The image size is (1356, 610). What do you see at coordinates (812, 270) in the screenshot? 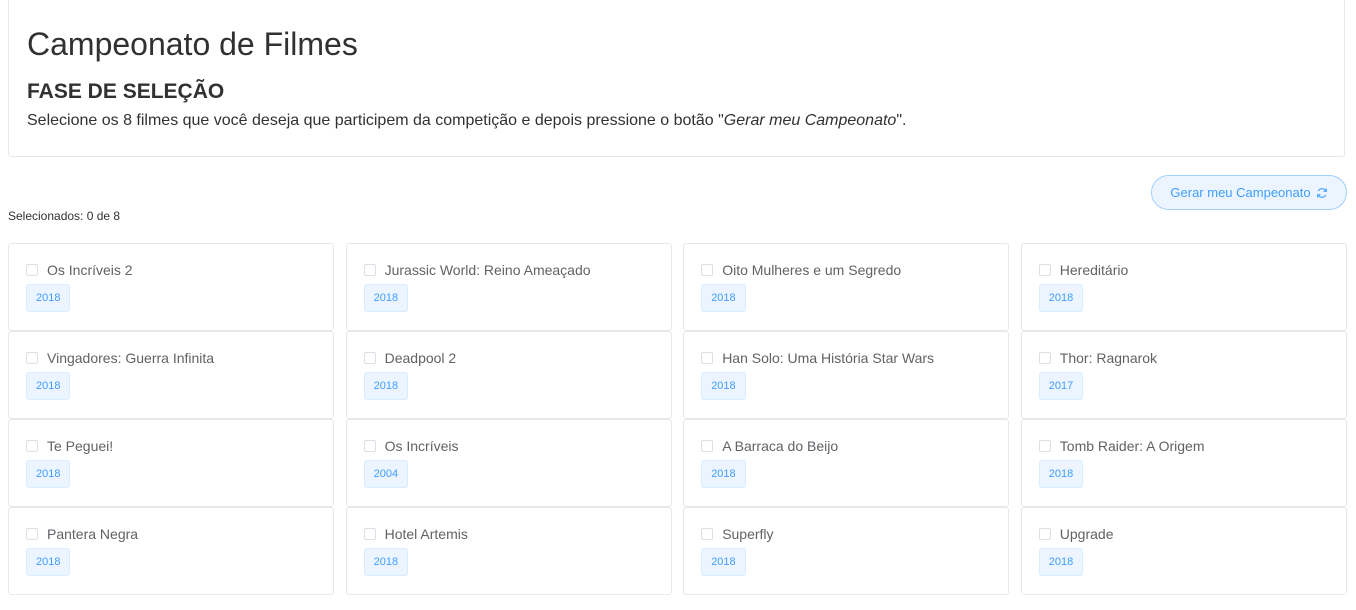
I see `film-title: Oito Mulheres e um Segredo` at bounding box center [812, 270].